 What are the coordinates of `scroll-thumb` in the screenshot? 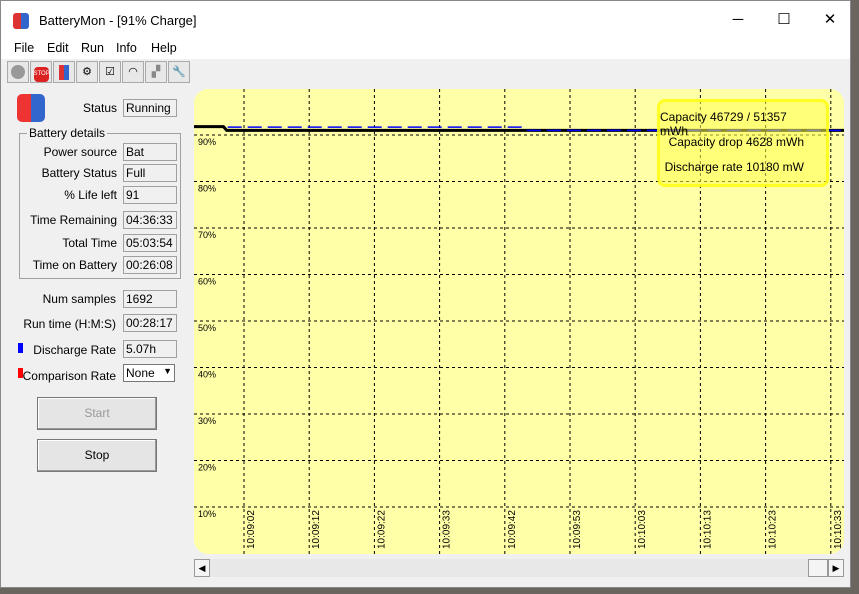 It's located at (818, 568).